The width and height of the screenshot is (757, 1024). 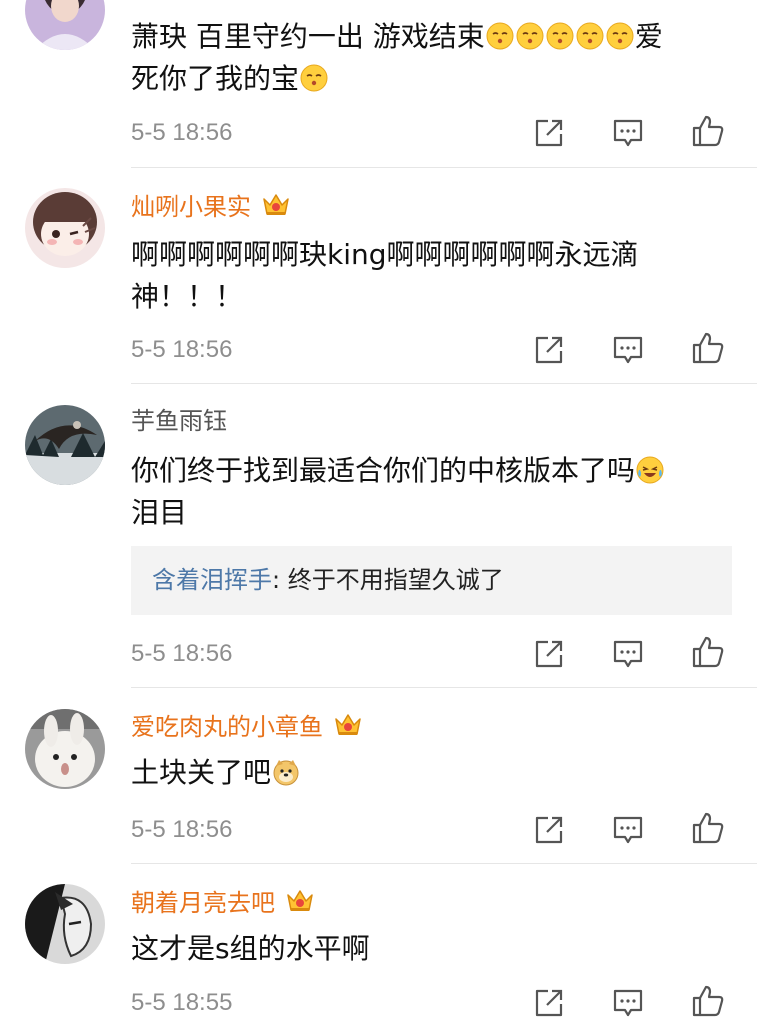 I want to click on comment-text-part: 你们终于找到最适合你们的中核版本了吗, so click(x=383, y=470).